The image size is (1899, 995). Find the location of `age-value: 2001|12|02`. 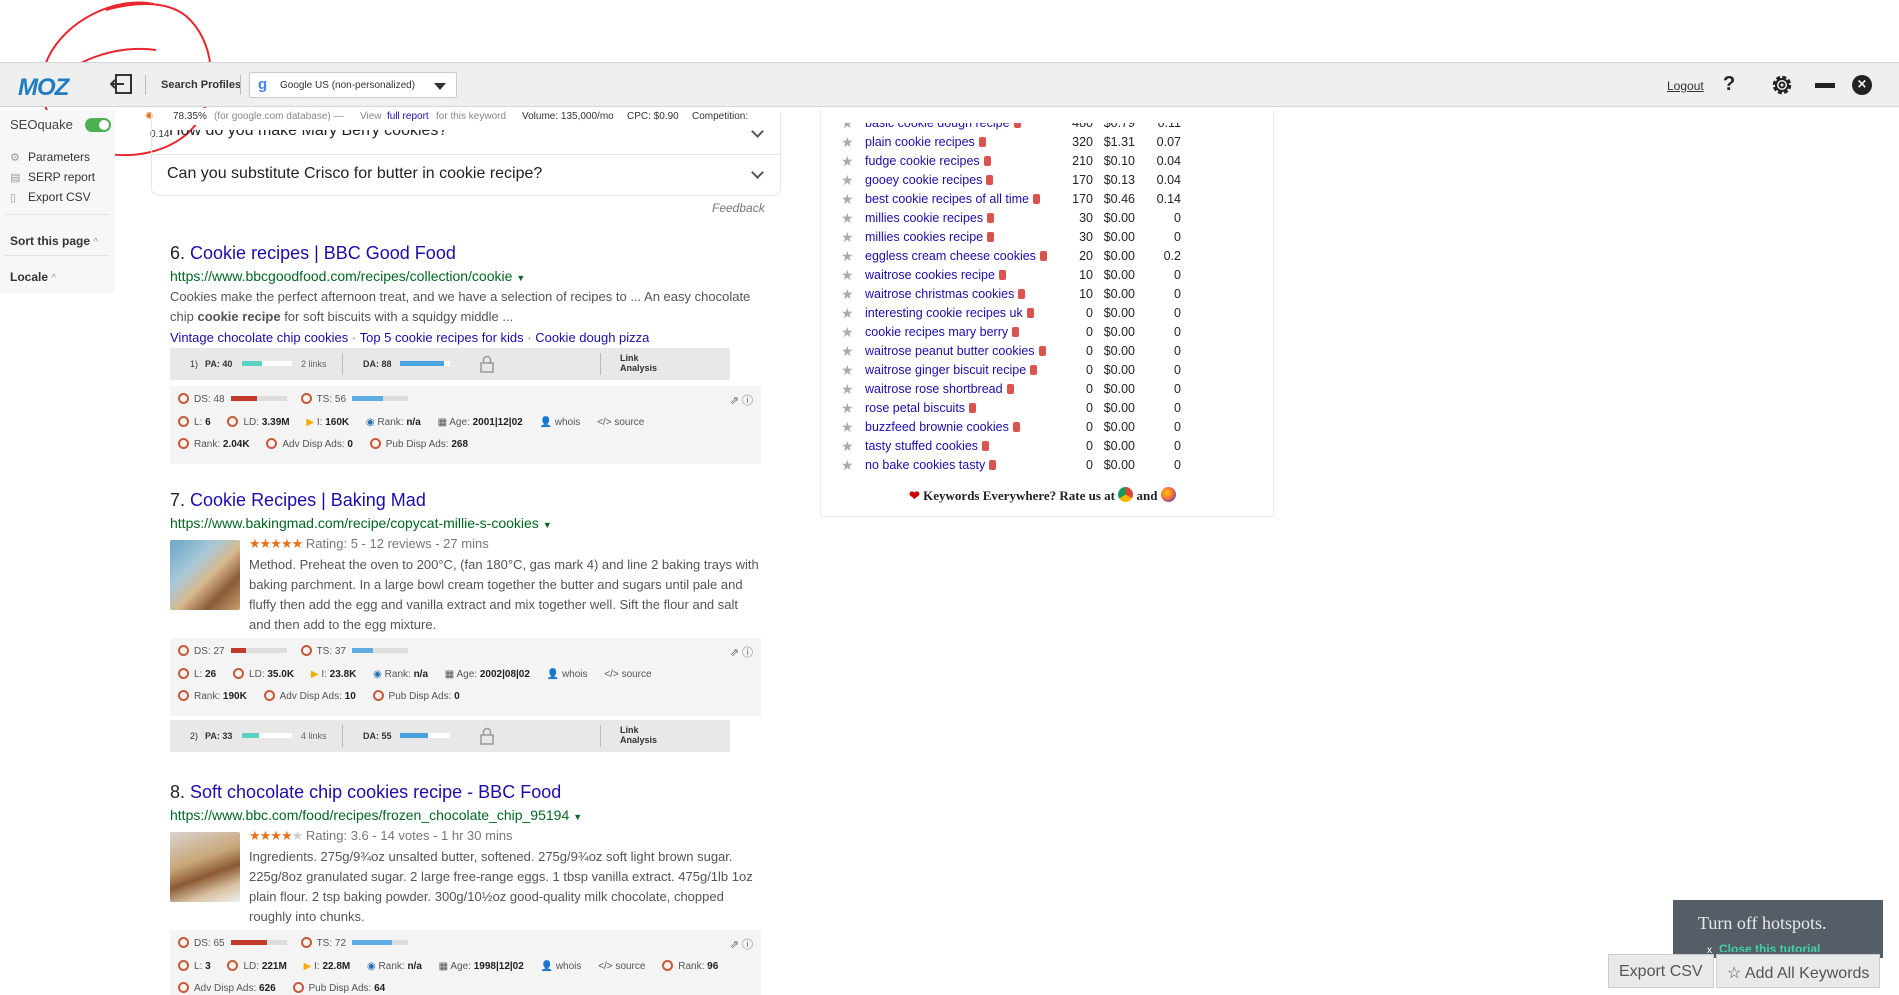

age-value: 2001|12|02 is located at coordinates (498, 422).